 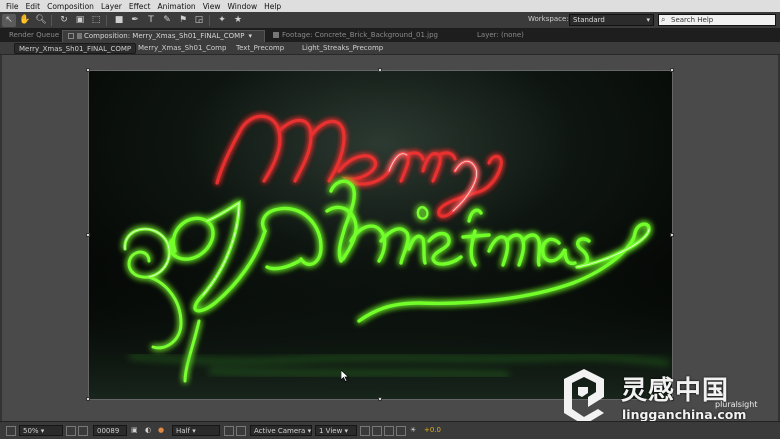 What do you see at coordinates (377, 431) in the screenshot?
I see `fast-previews-icon` at bounding box center [377, 431].